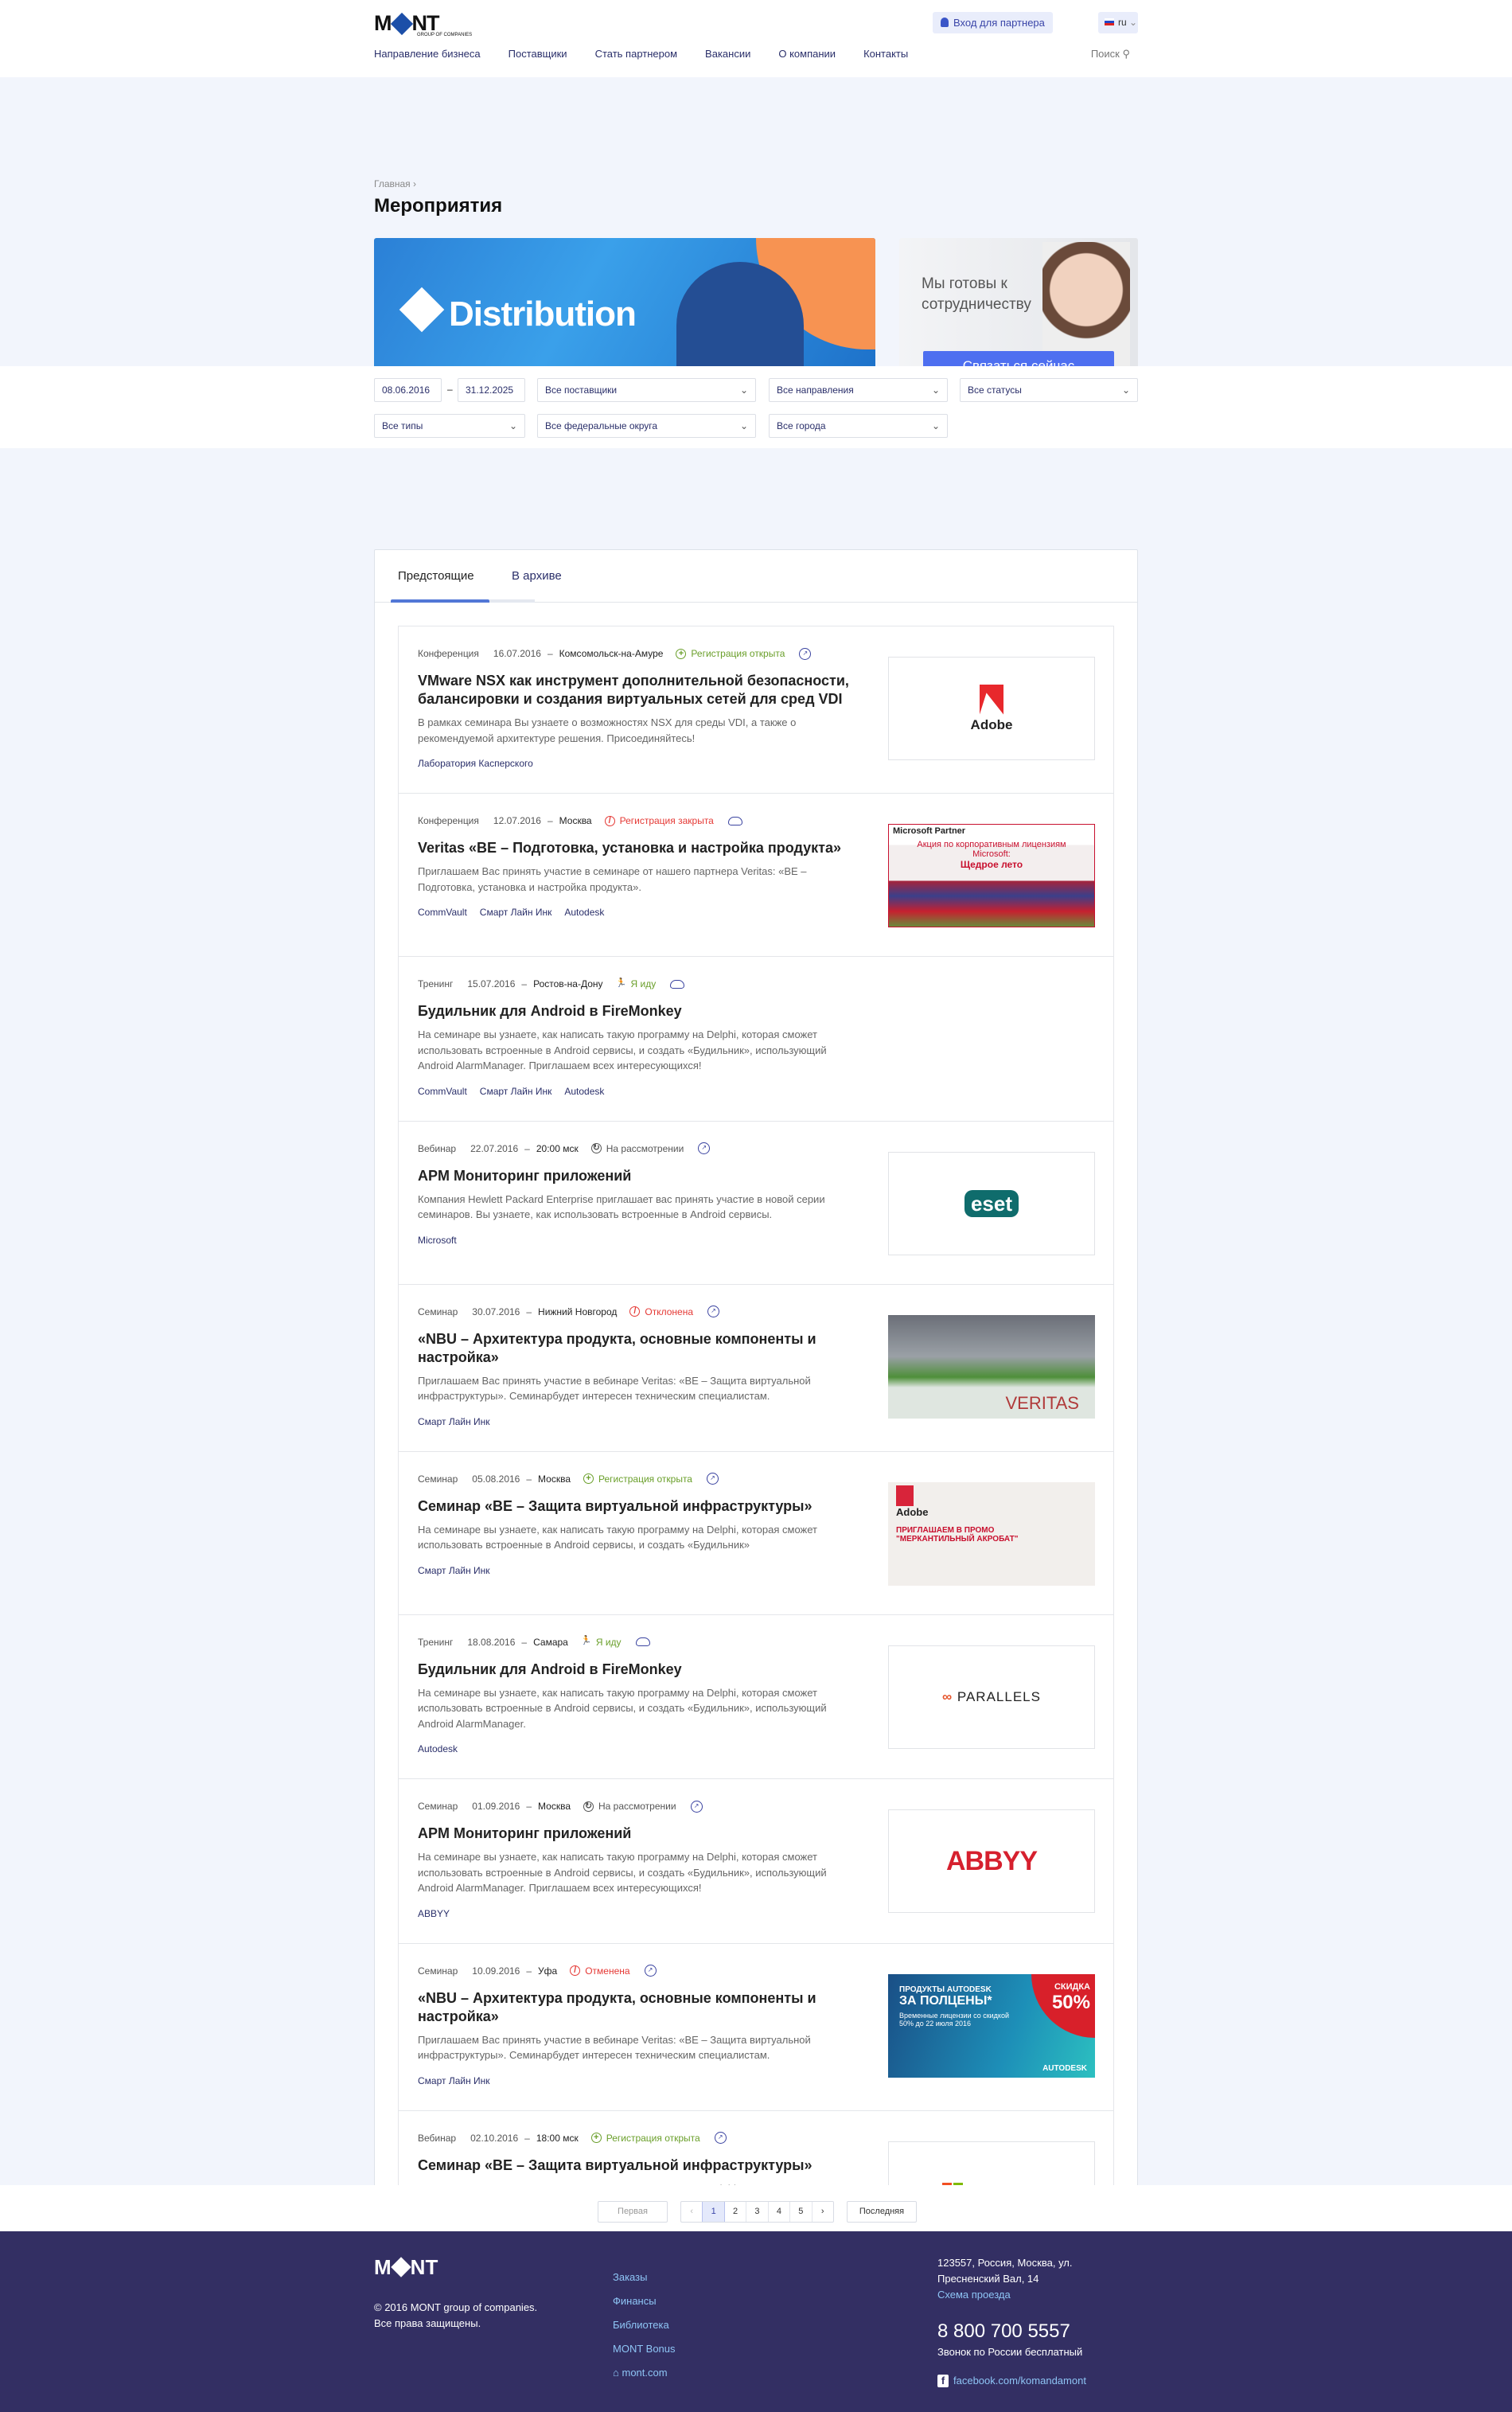 This screenshot has height=2412, width=1512. Describe the element at coordinates (1011, 2381) in the screenshot. I see `facebook-link: f facebook.com/komandamont` at that location.